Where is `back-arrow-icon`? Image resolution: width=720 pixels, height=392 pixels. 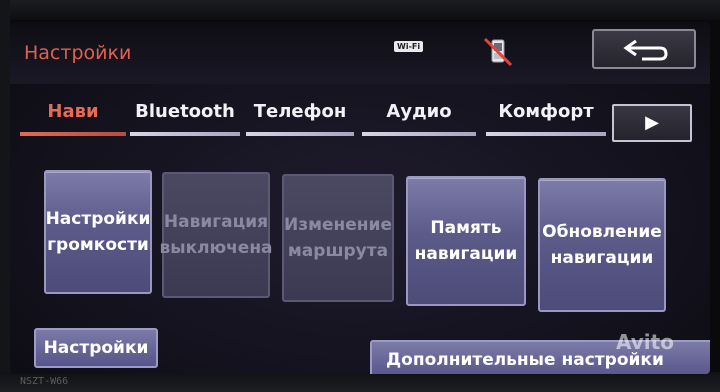 back-arrow-icon is located at coordinates (645, 50).